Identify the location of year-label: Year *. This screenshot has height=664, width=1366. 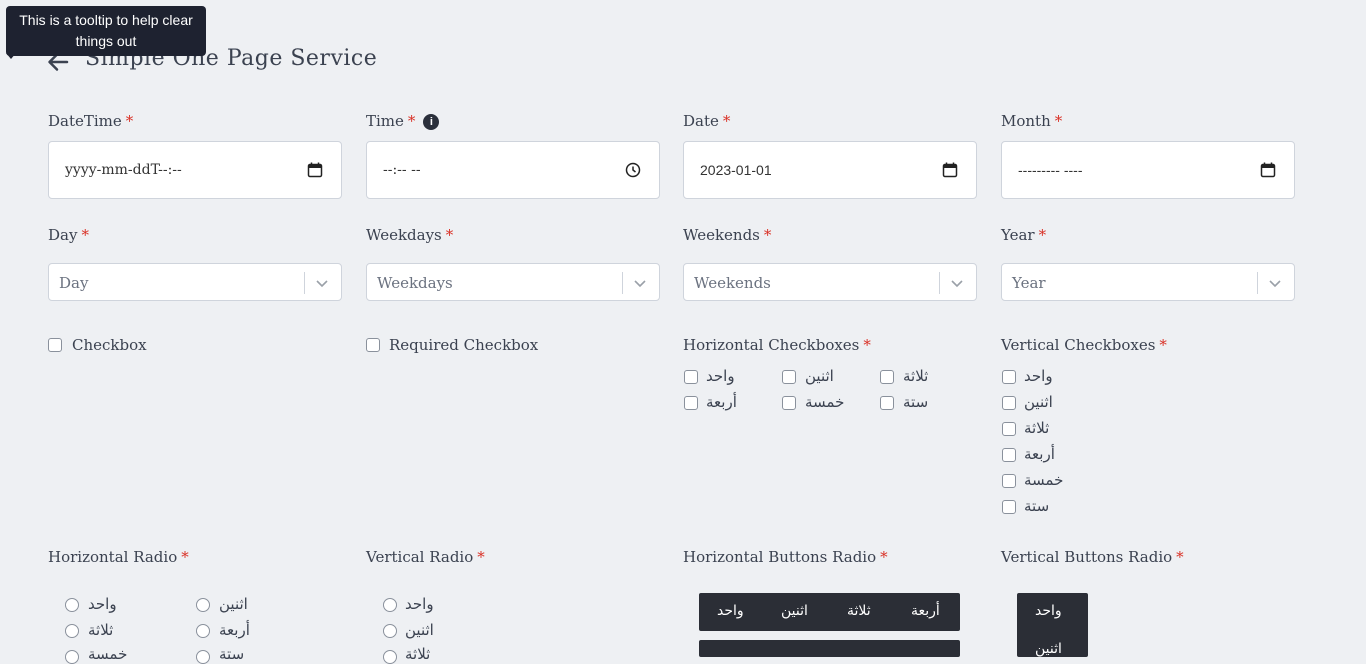
(1024, 235).